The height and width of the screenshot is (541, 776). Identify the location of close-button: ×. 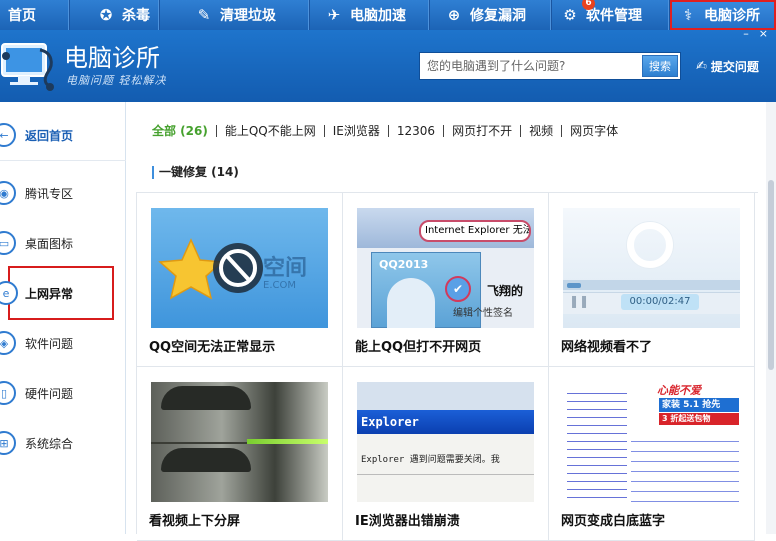
(763, 34).